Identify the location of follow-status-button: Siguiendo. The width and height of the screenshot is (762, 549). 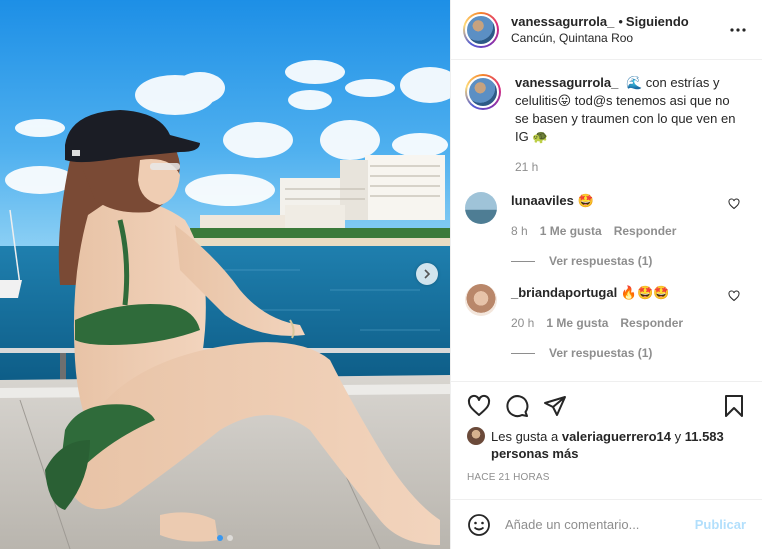
(657, 21).